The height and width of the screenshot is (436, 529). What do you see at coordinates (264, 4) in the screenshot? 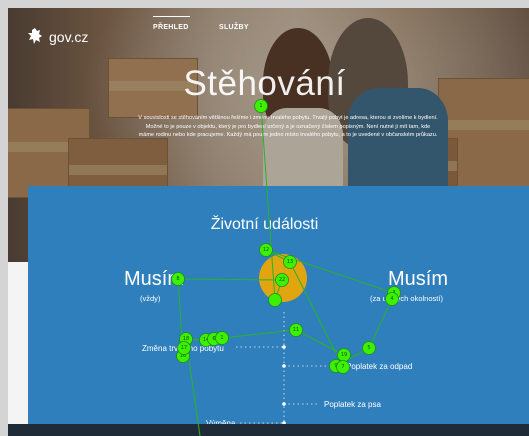
I see `top-gutter` at bounding box center [264, 4].